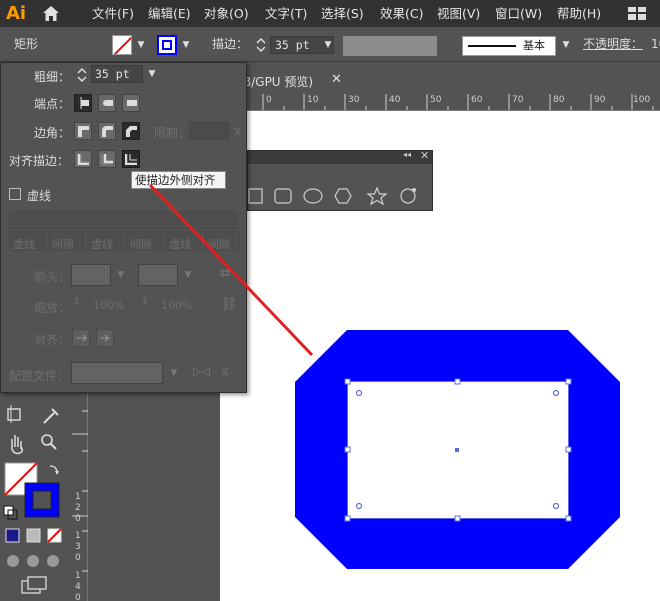  I want to click on rounded-rect-icon, so click(283, 196).